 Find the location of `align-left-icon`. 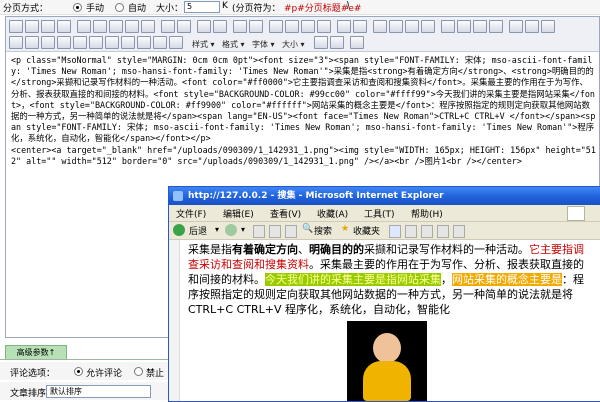

align-left-icon is located at coordinates (448, 26).